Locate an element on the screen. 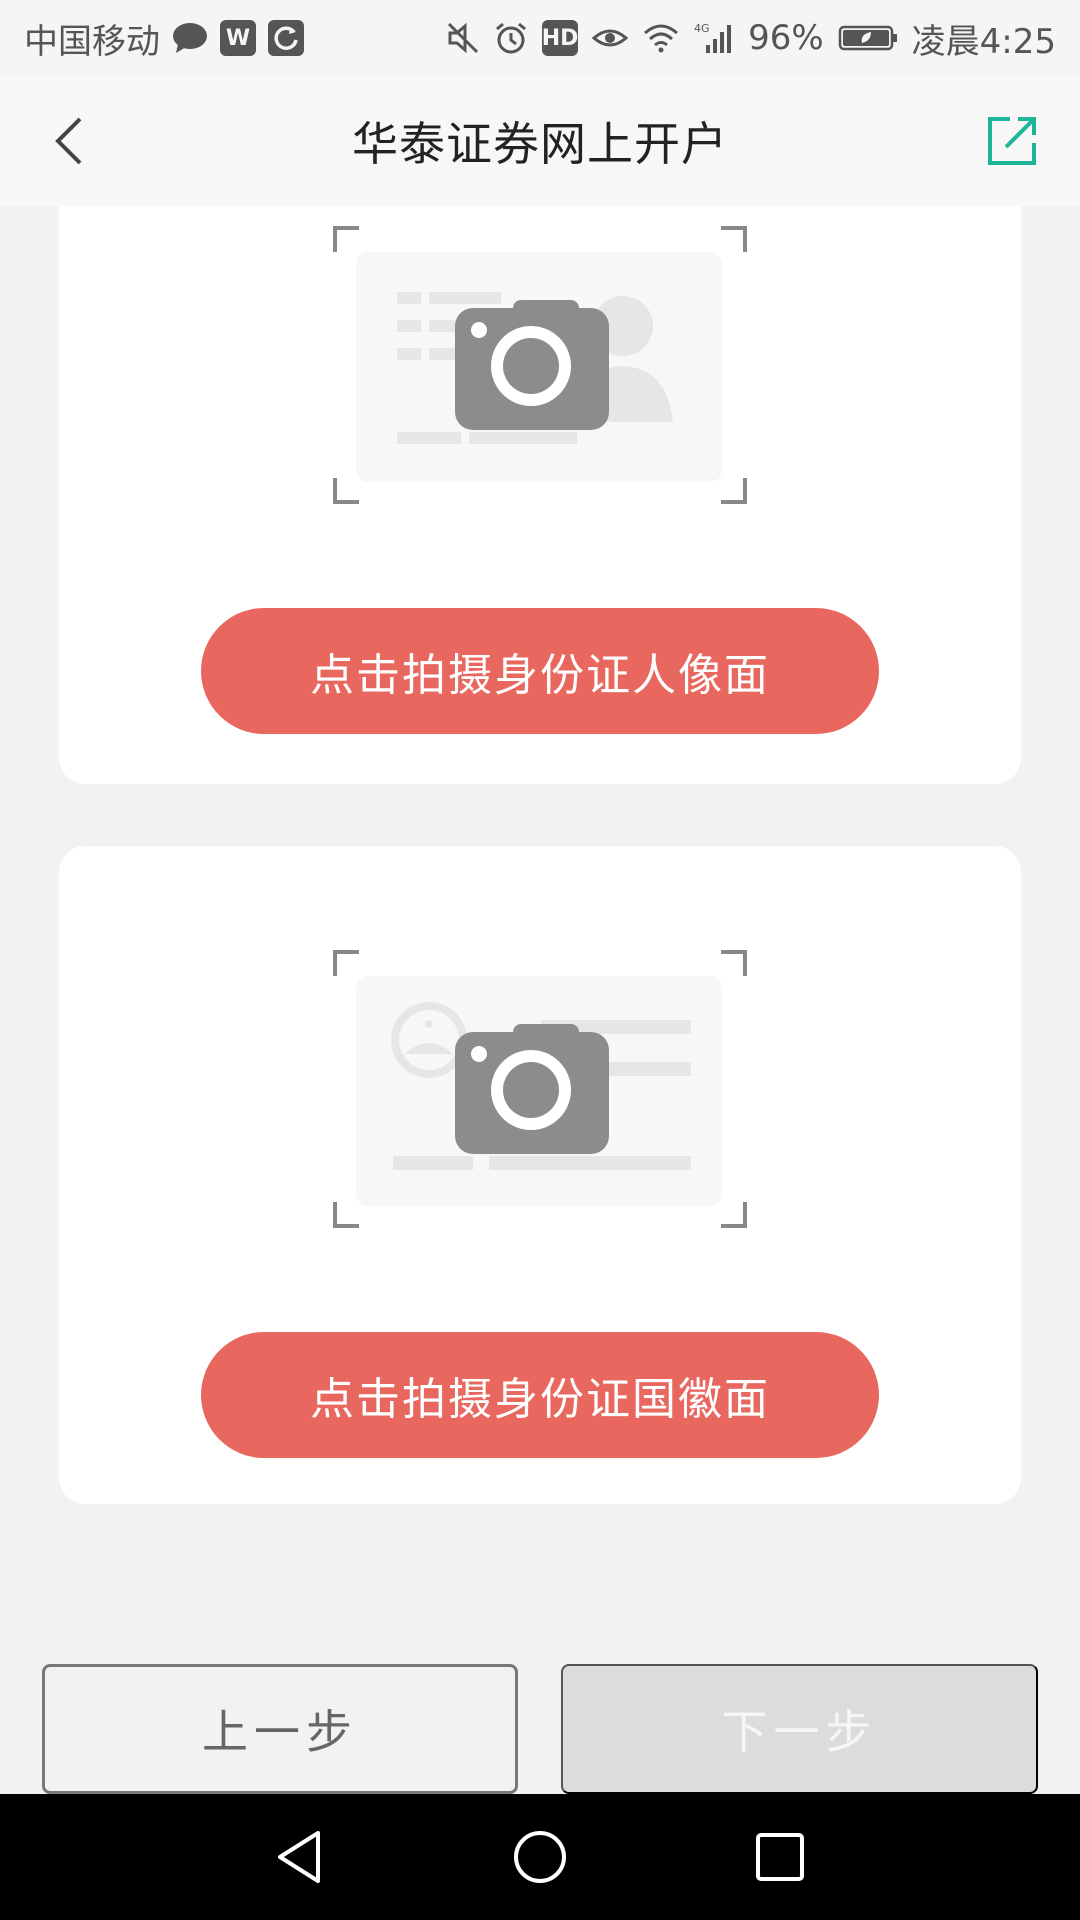 The image size is (1080, 1920). hd-icon: HD is located at coordinates (560, 38).